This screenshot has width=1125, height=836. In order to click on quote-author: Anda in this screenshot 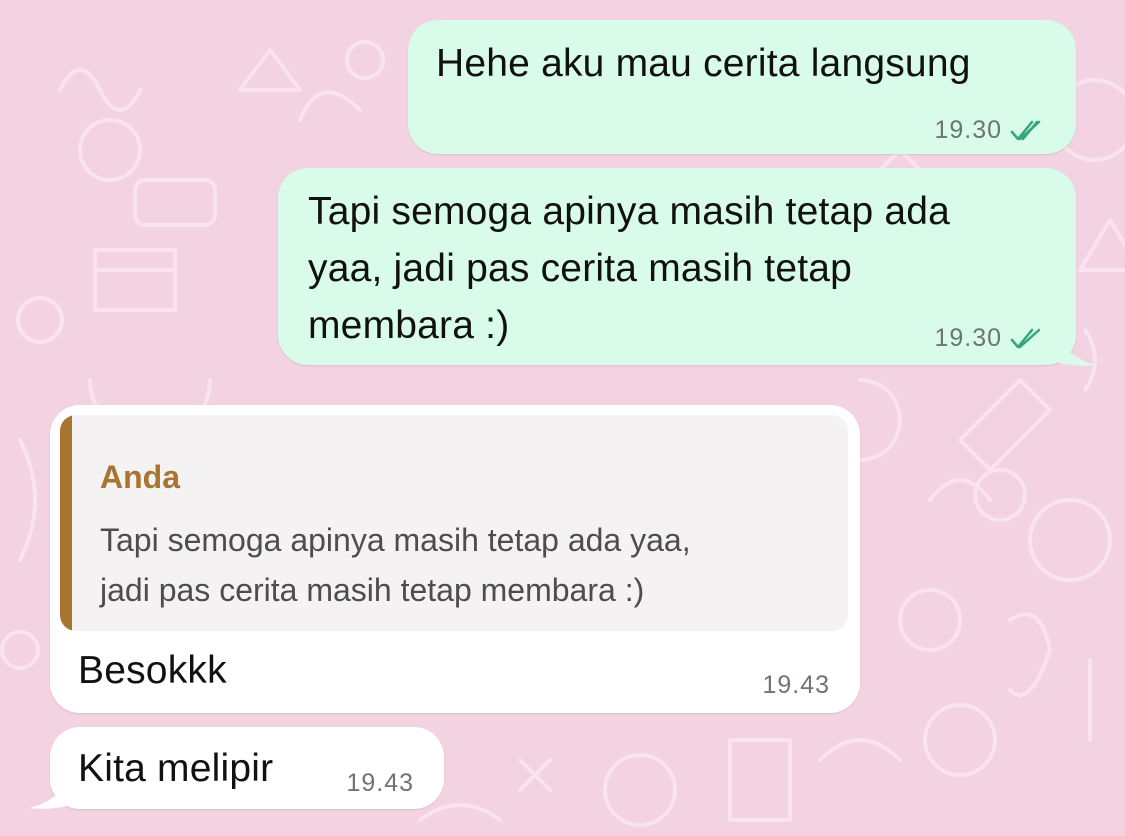, I will do `click(140, 477)`.